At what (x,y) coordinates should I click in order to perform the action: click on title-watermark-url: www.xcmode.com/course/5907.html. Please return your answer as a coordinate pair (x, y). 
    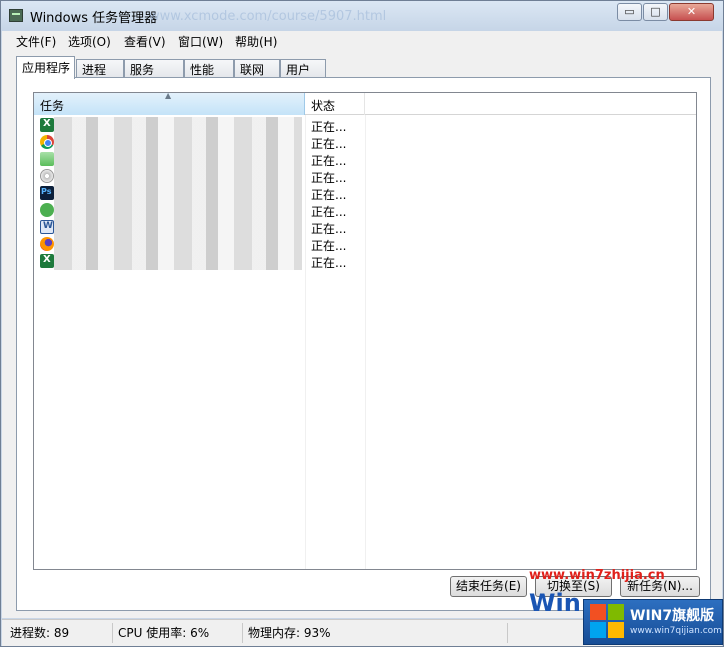
    Looking at the image, I should click on (268, 16).